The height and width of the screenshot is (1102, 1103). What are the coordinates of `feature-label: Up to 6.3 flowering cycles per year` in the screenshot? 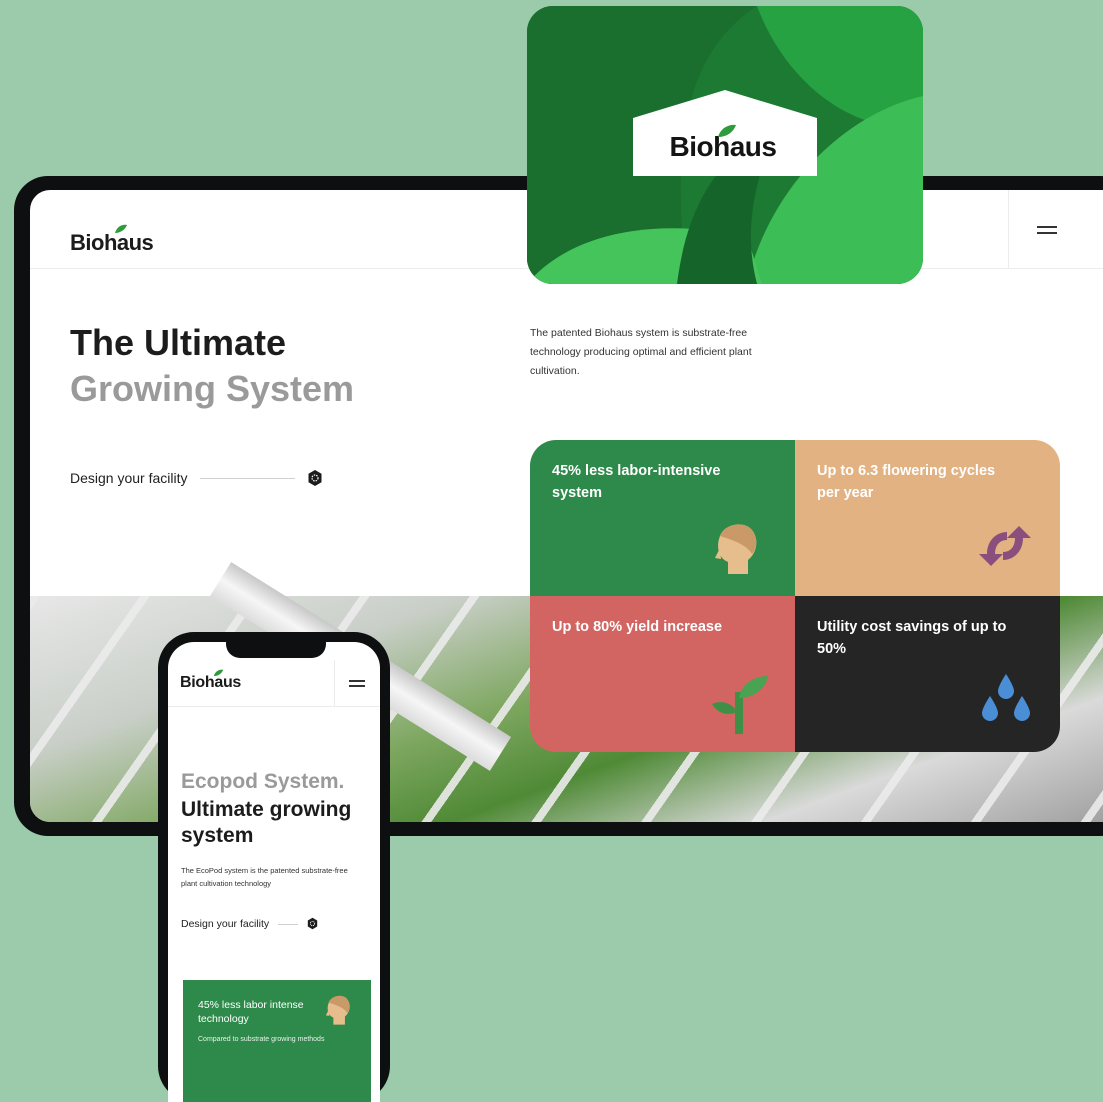 It's located at (906, 482).